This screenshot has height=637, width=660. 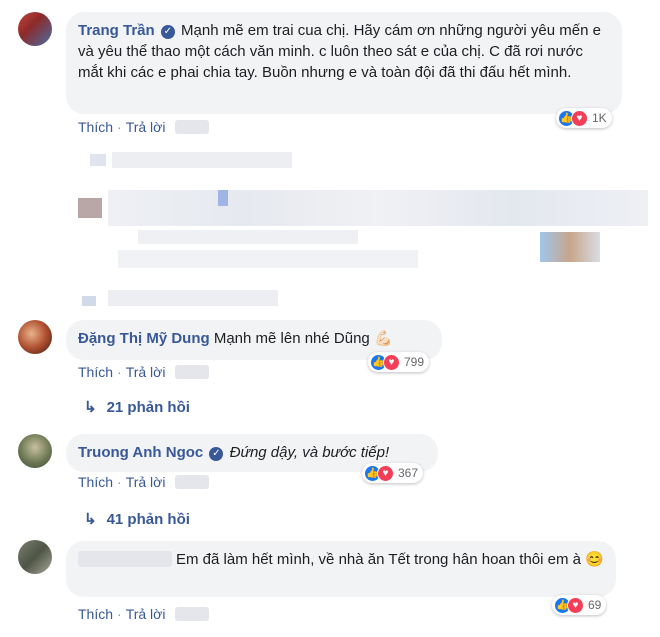 What do you see at coordinates (125, 559) in the screenshot?
I see `author-blurred` at bounding box center [125, 559].